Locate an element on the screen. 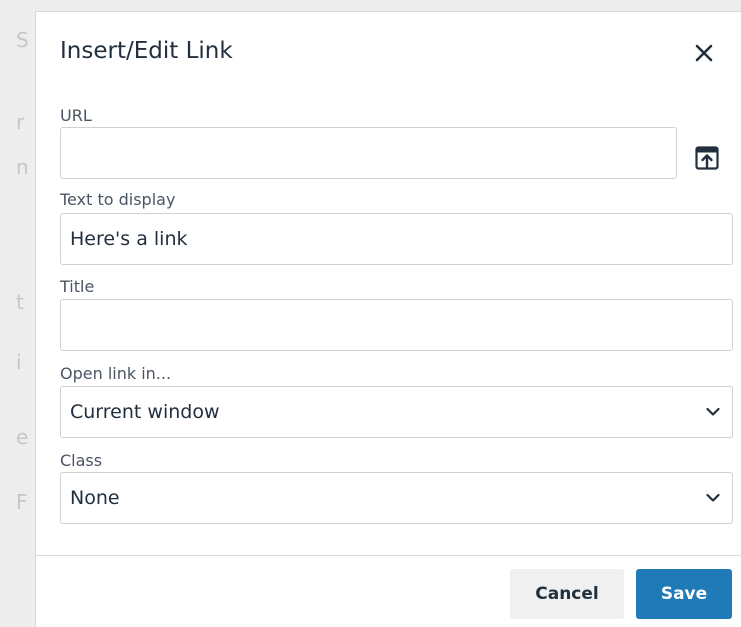  background-text-fragment: S is located at coordinates (22, 40).